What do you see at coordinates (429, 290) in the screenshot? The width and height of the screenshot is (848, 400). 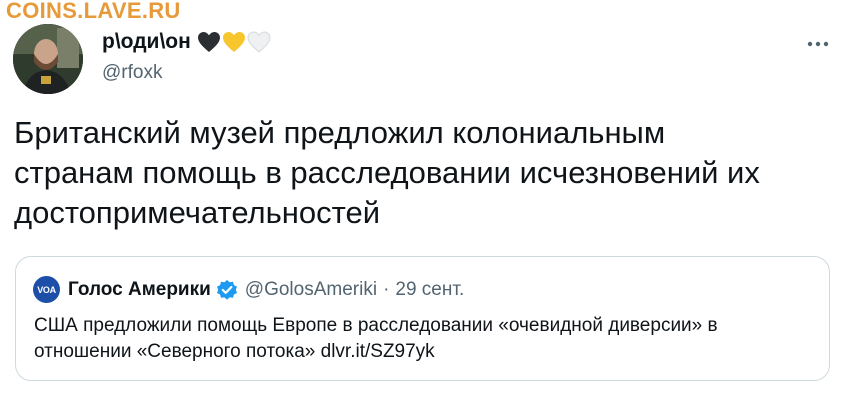 I see `quoted-tweet-date: 29 сент.` at bounding box center [429, 290].